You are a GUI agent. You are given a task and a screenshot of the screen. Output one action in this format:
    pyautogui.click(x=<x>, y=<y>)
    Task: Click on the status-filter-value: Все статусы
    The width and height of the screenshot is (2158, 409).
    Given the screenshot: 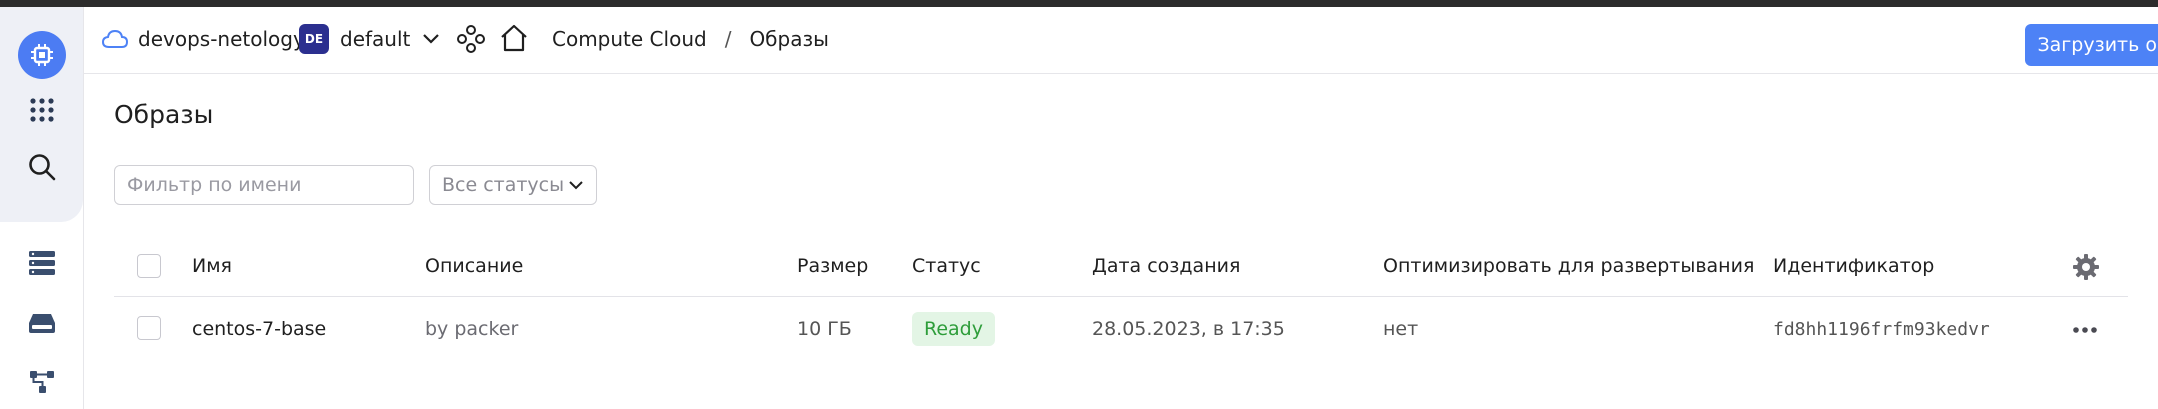 What is the action you would take?
    pyautogui.click(x=503, y=185)
    